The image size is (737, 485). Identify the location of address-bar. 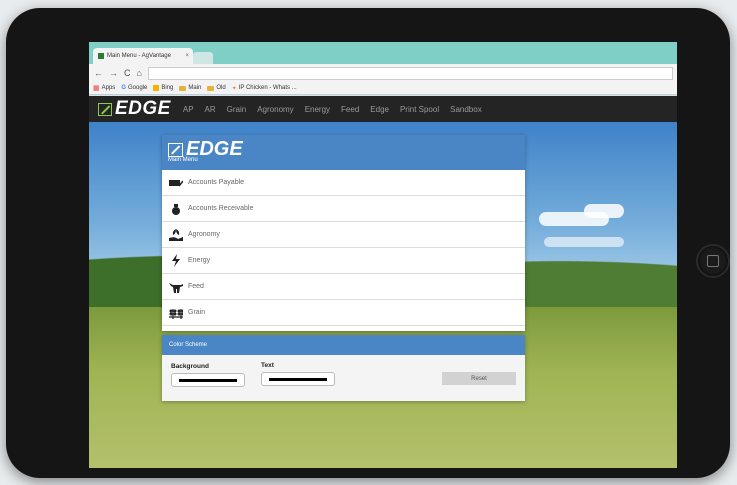
(410, 73).